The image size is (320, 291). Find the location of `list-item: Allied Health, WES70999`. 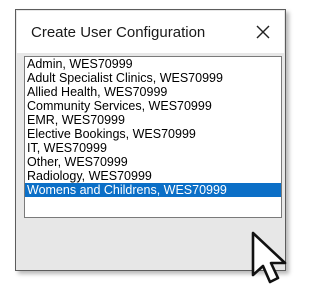

list-item: Allied Health, WES70999 is located at coordinates (153, 92).